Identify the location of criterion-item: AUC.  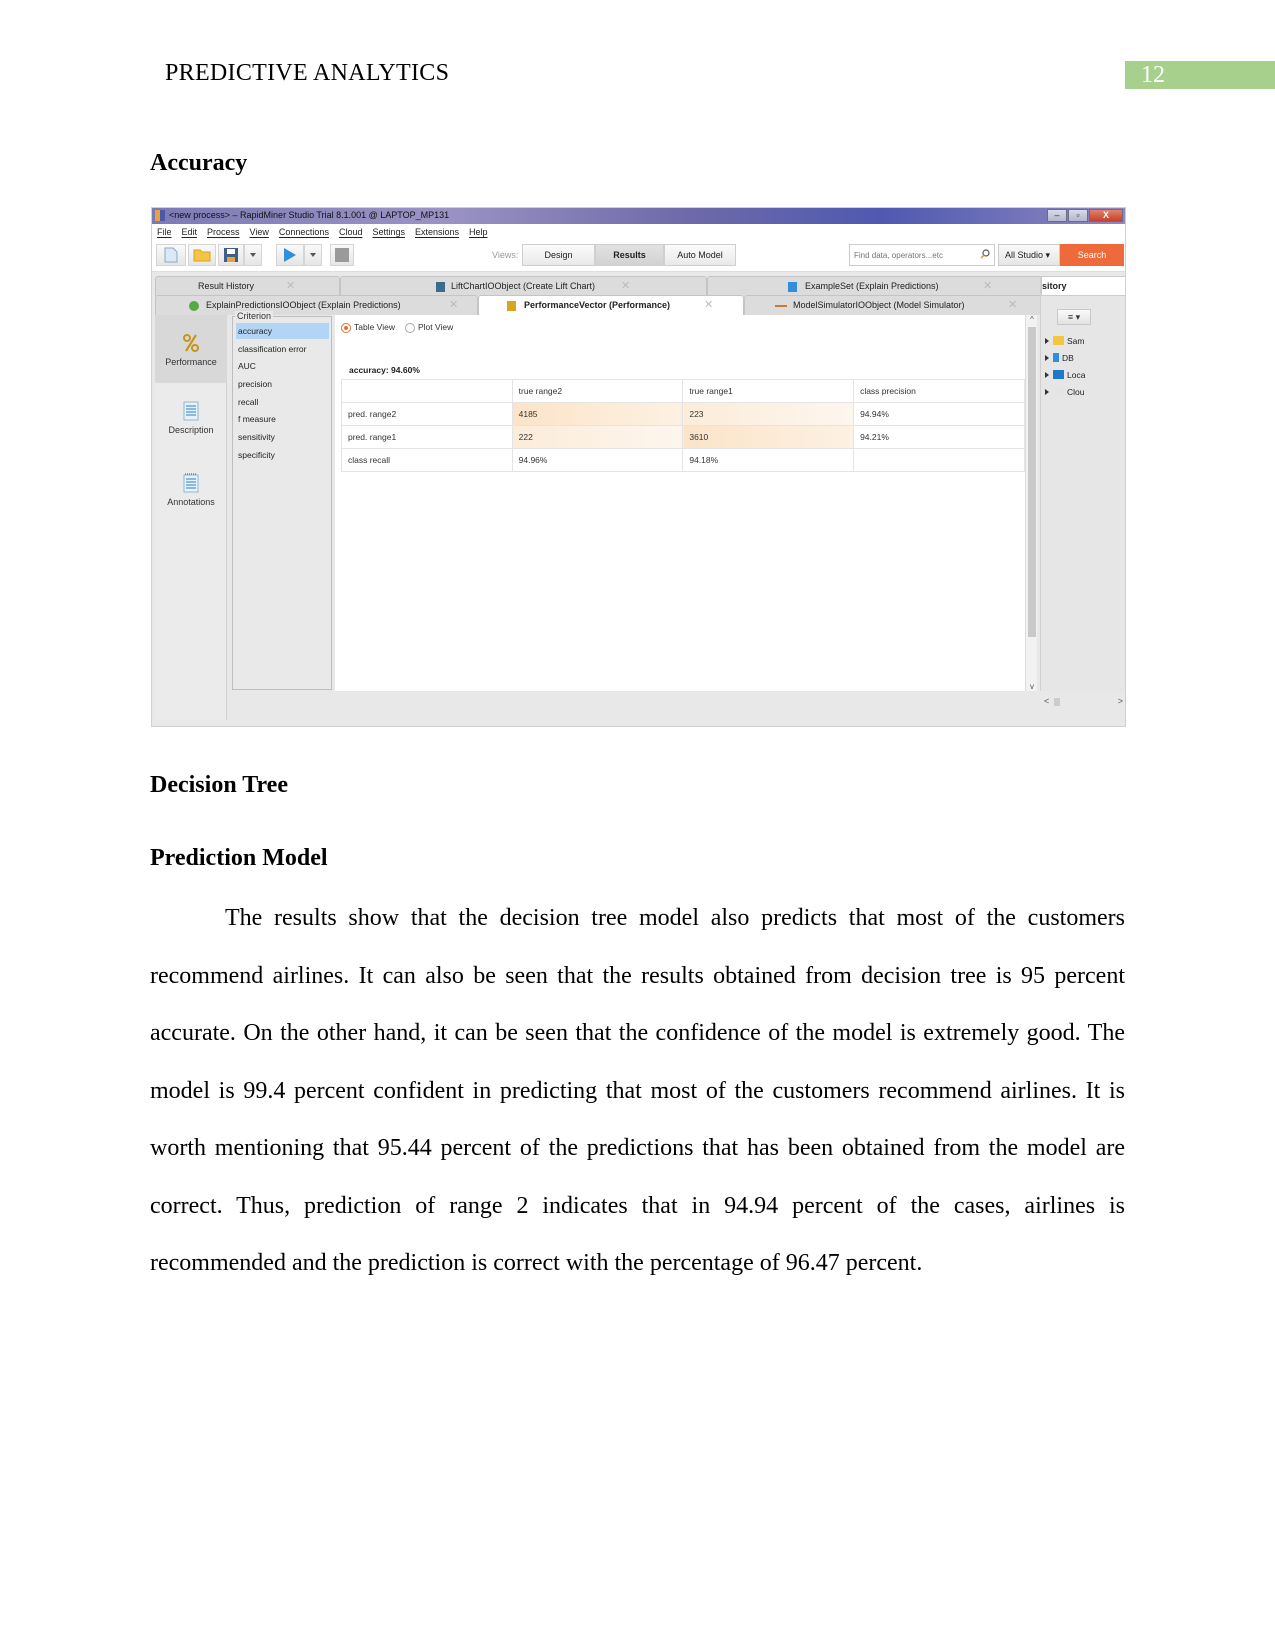
(282, 366).